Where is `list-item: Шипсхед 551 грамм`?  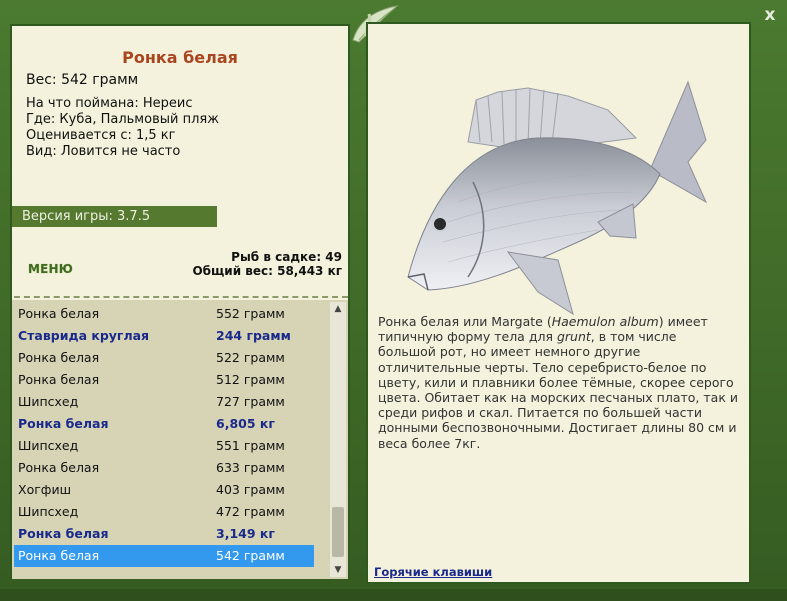
list-item: Шипсхед 551 грамм is located at coordinates (171, 446).